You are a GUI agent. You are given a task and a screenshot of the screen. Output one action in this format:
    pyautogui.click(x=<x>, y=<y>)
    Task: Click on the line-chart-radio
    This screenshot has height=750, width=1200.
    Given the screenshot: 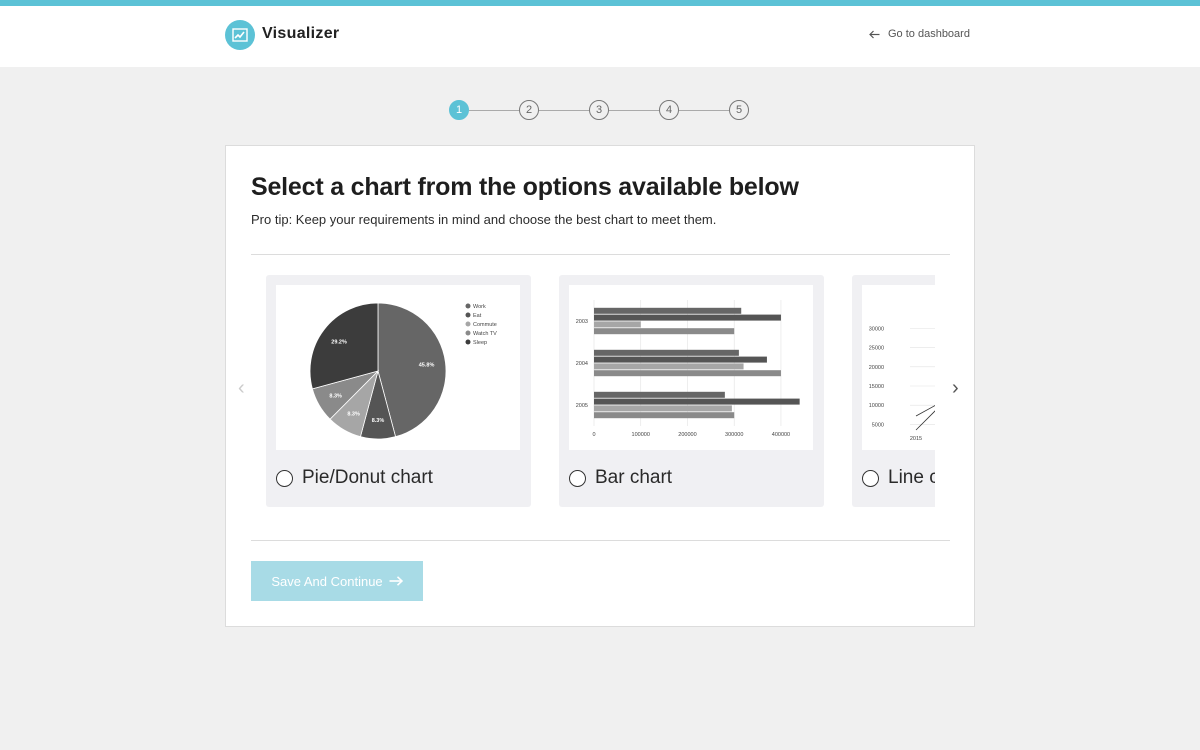 What is the action you would take?
    pyautogui.click(x=870, y=478)
    